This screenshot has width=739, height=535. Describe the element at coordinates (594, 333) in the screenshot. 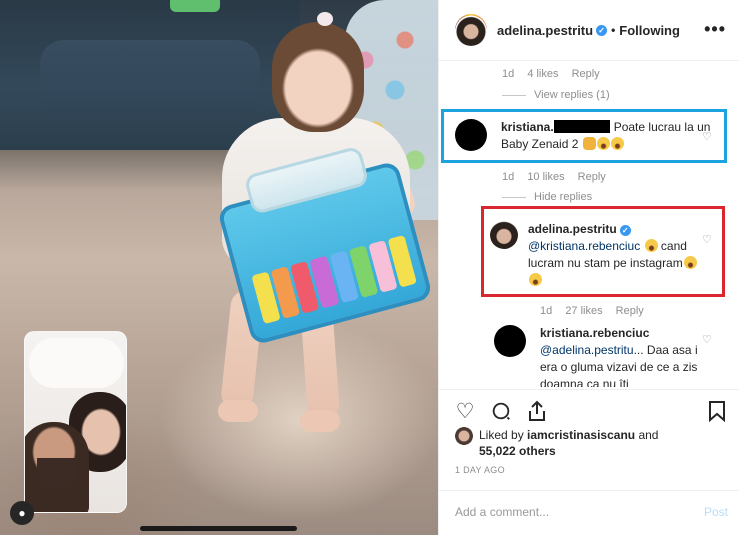

I see `reply-username: kristiana.rebenciuc` at that location.